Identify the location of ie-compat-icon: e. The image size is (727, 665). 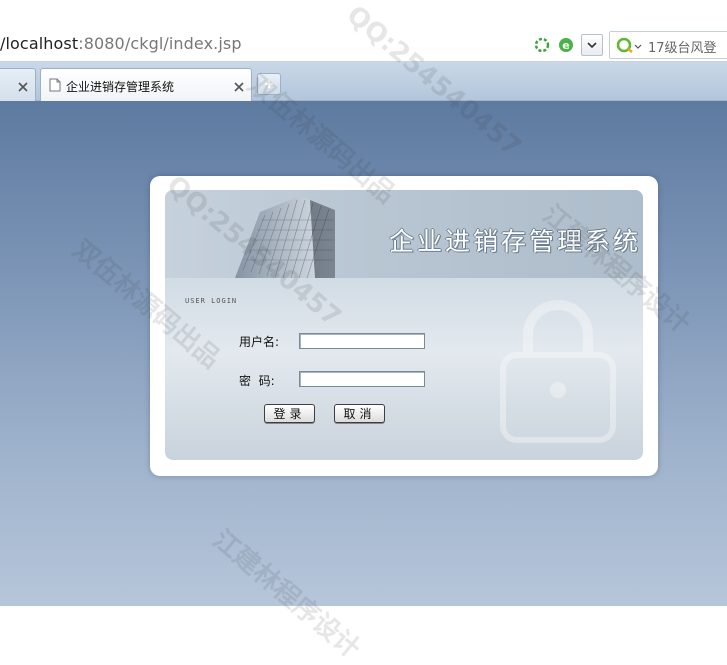
(566, 45).